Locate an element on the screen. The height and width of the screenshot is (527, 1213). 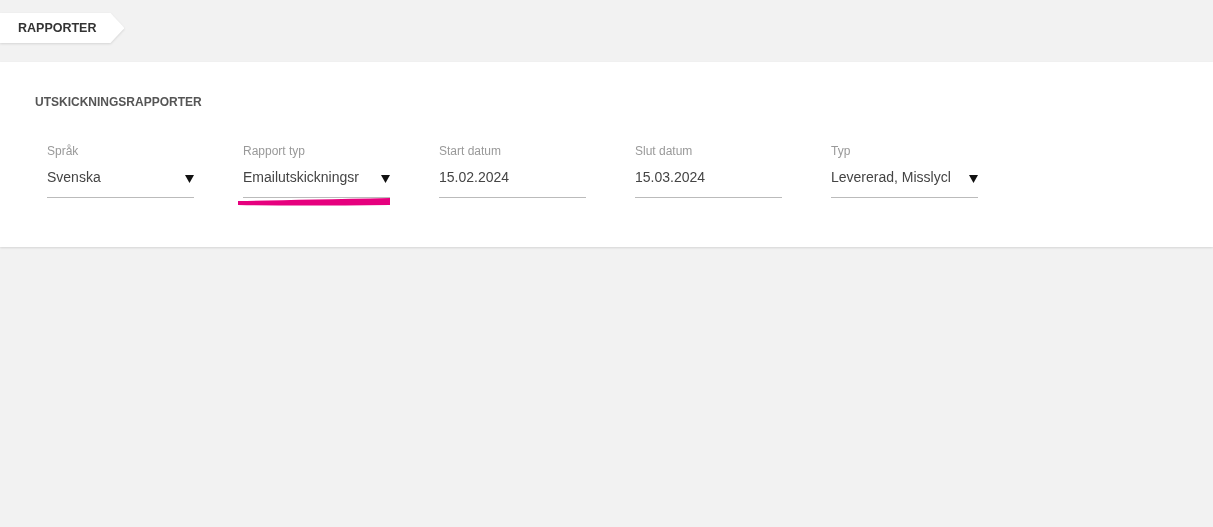
select-field: Levererad, Misslycl is located at coordinates (904, 183).